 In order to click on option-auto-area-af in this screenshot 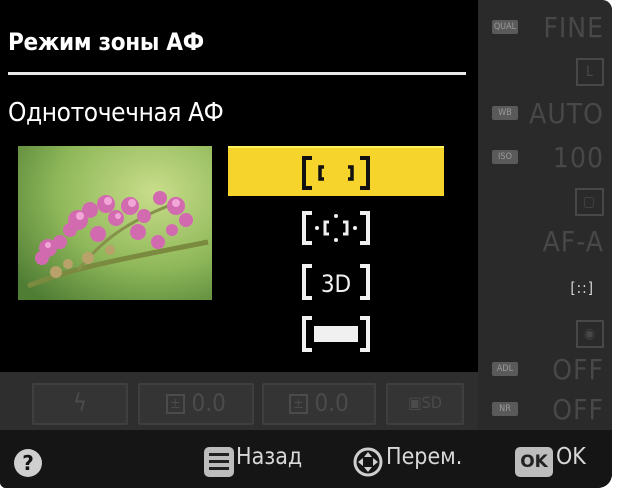, I will do `click(336, 335)`.